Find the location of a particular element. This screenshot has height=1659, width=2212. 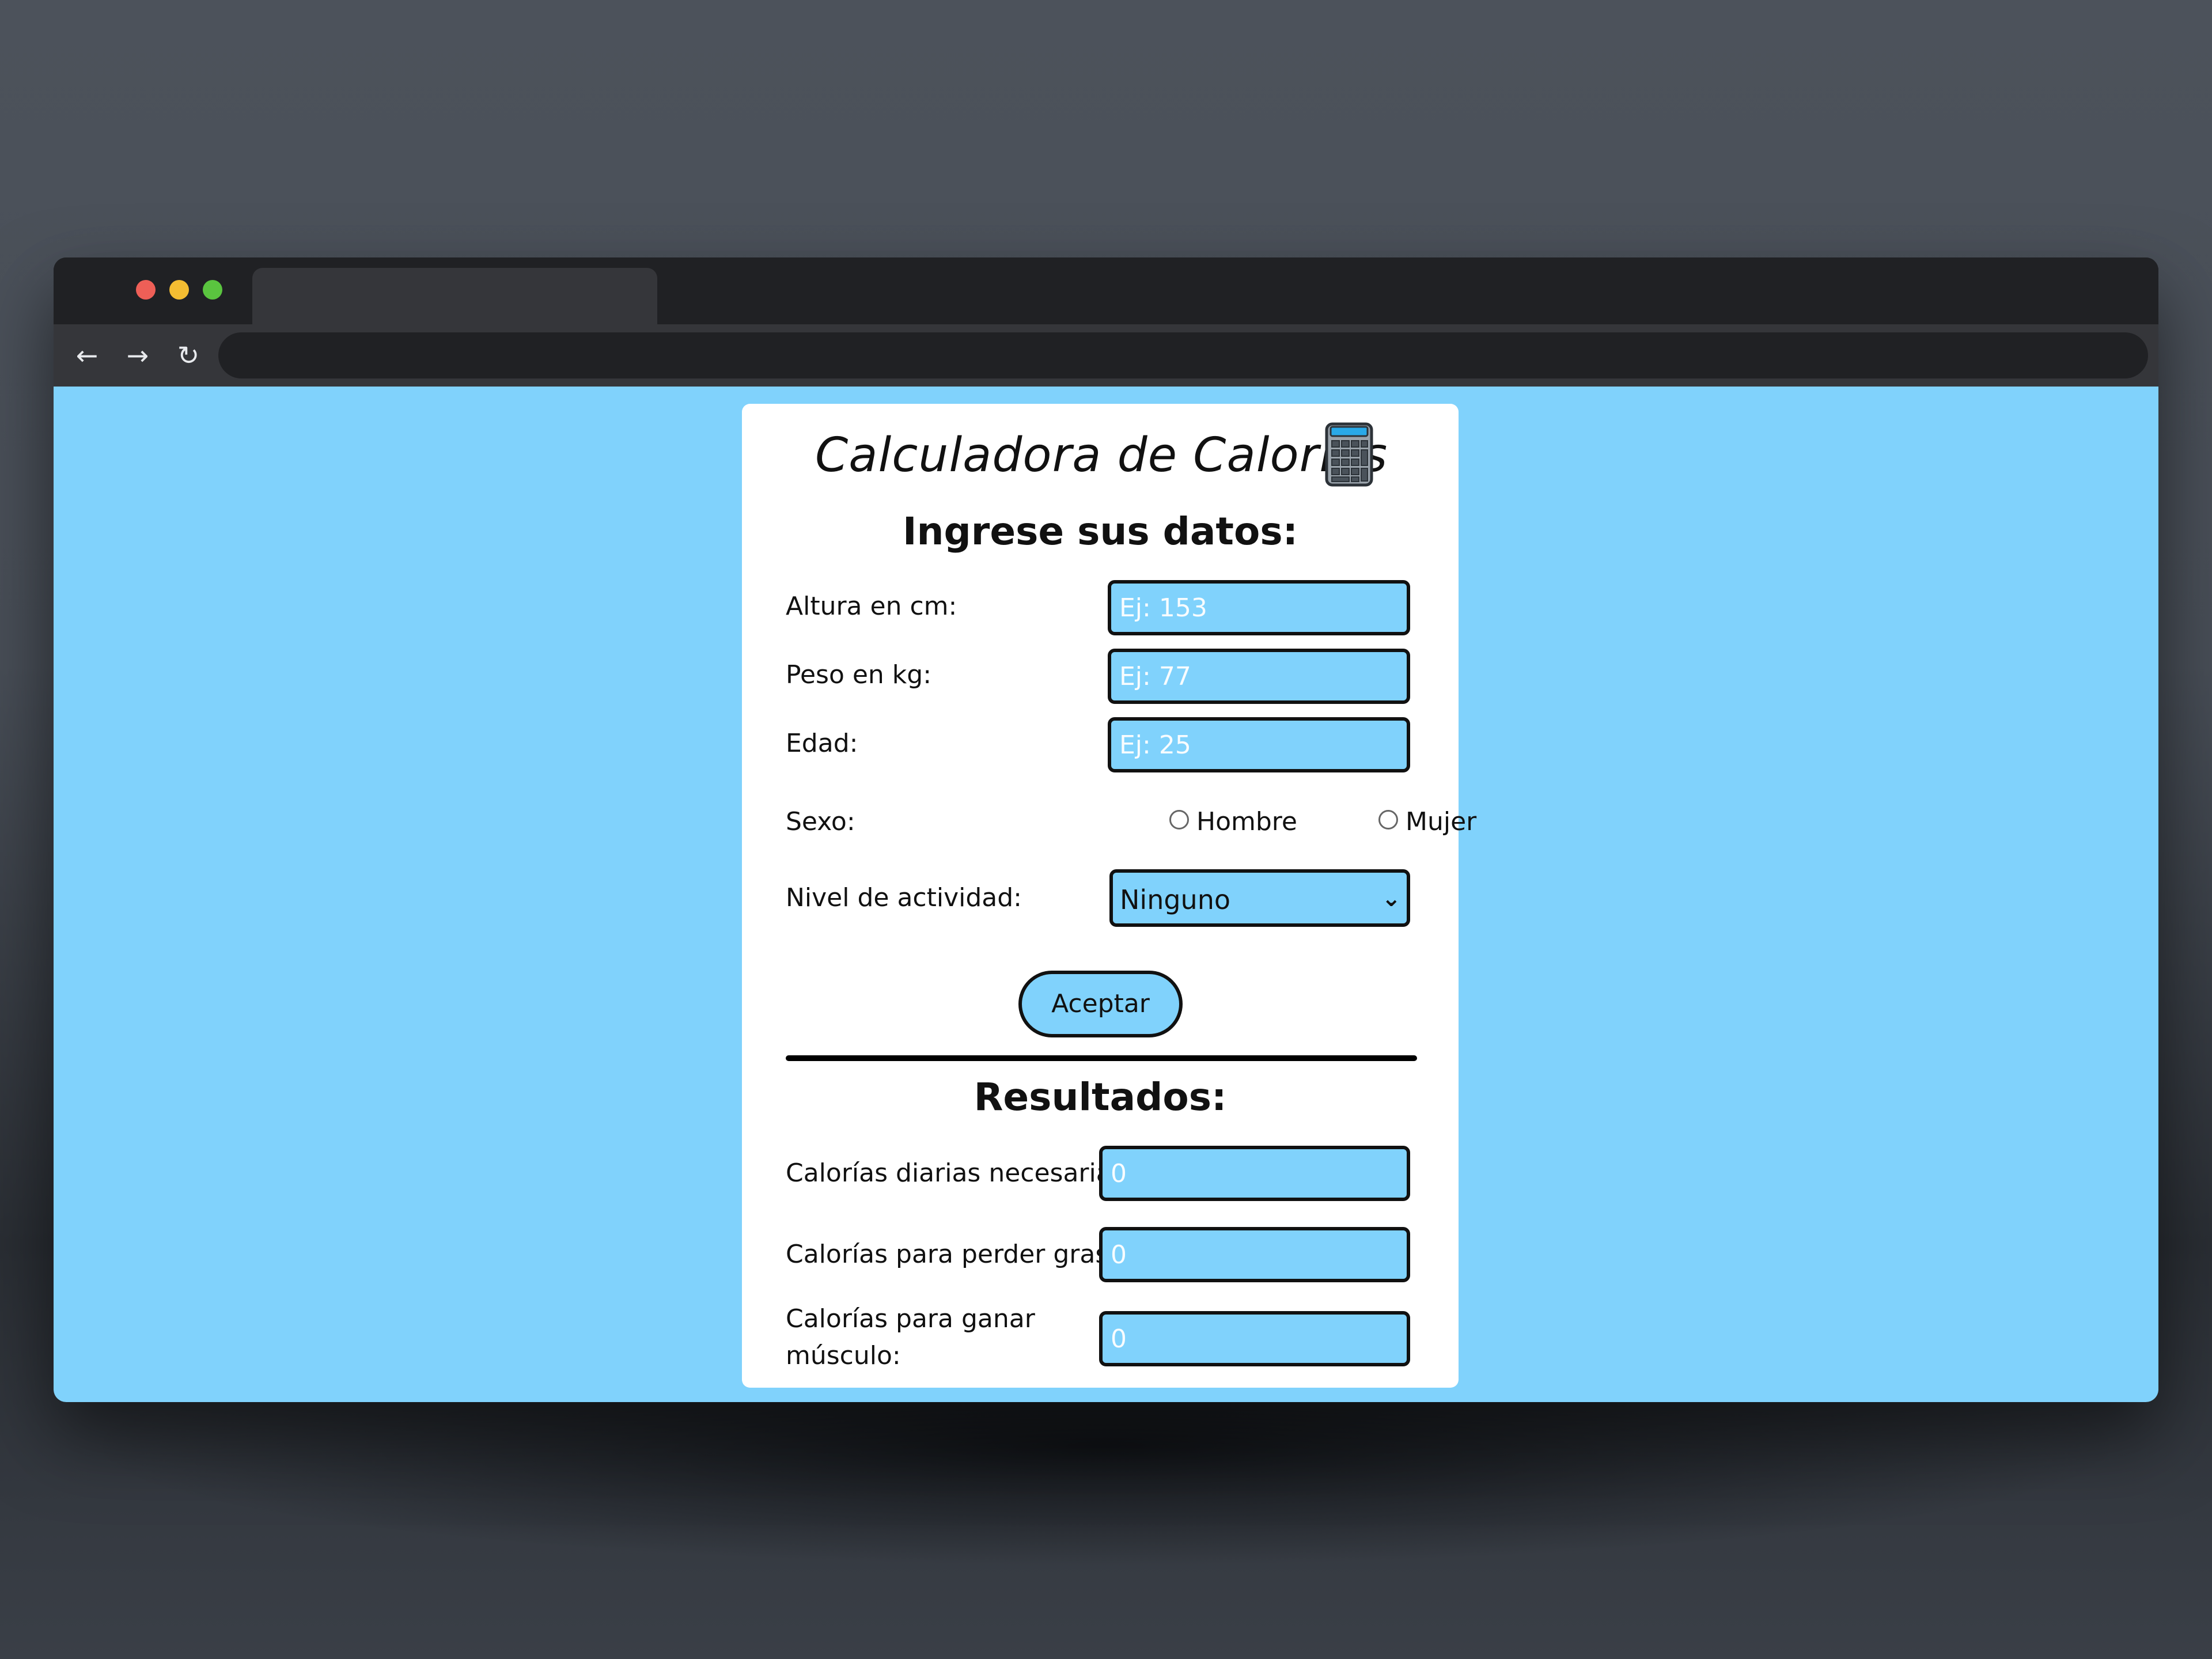

age-label: Edad: is located at coordinates (822, 743).